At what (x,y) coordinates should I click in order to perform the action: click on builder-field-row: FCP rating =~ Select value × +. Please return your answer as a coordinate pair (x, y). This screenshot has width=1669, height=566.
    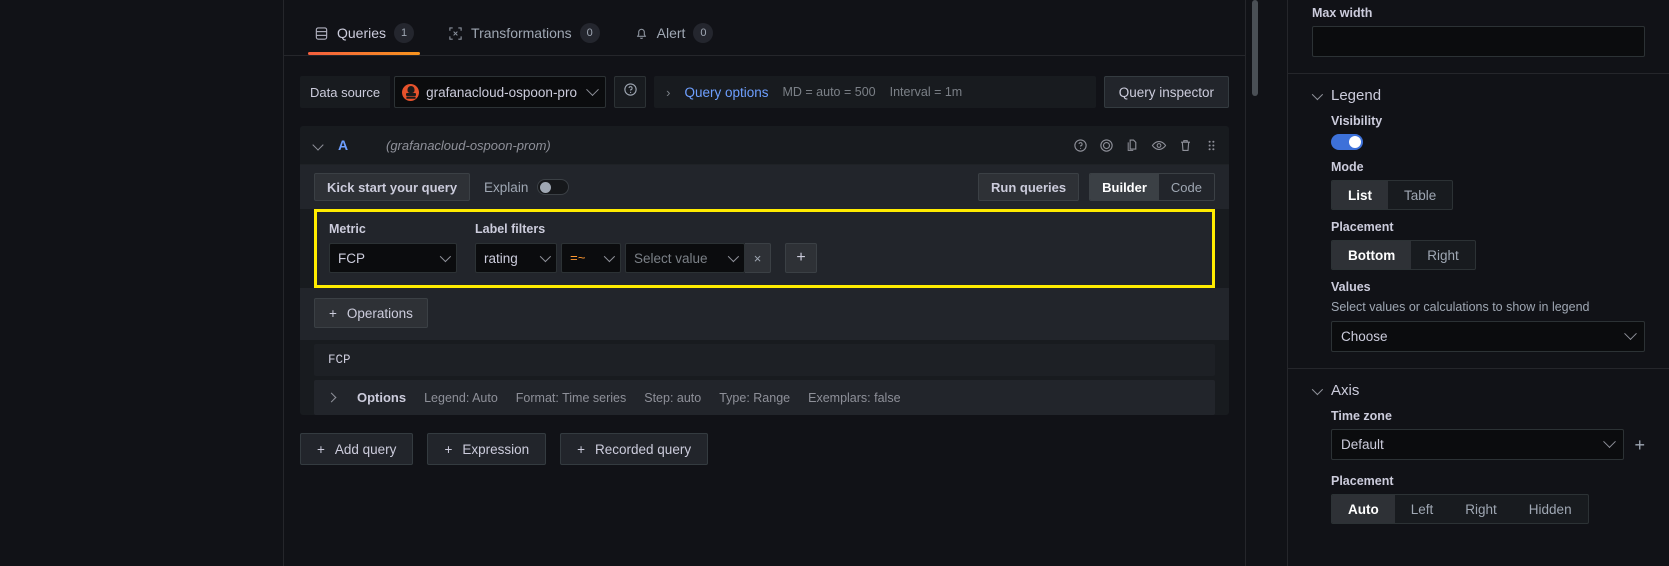
    Looking at the image, I should click on (764, 258).